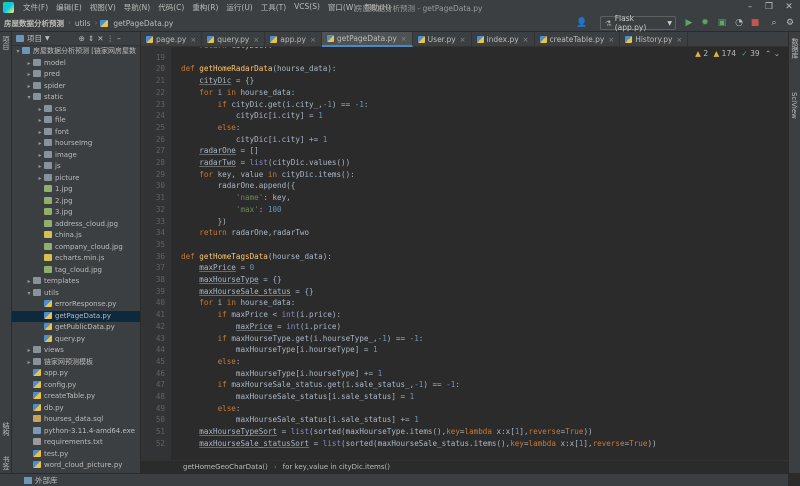 The height and width of the screenshot is (486, 800). What do you see at coordinates (722, 23) in the screenshot?
I see `coverage-icon: ▣` at bounding box center [722, 23].